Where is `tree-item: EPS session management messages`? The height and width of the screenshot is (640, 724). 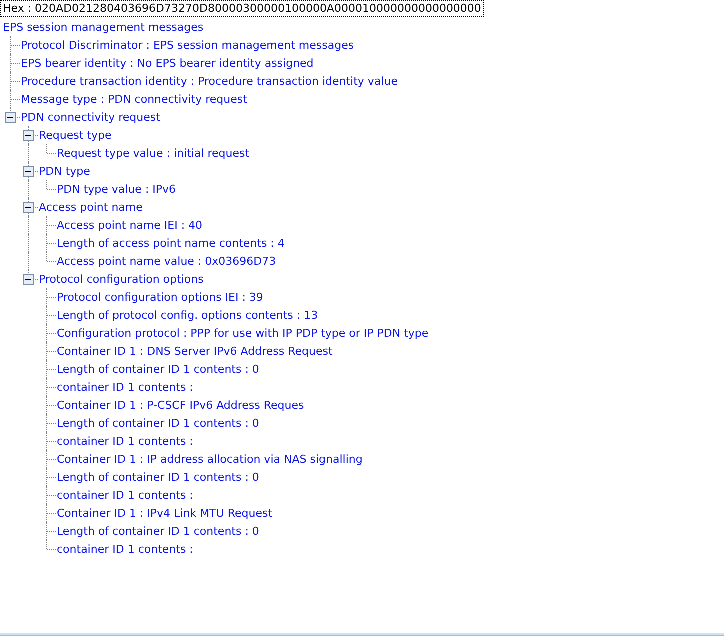
tree-item: EPS session management messages is located at coordinates (103, 27).